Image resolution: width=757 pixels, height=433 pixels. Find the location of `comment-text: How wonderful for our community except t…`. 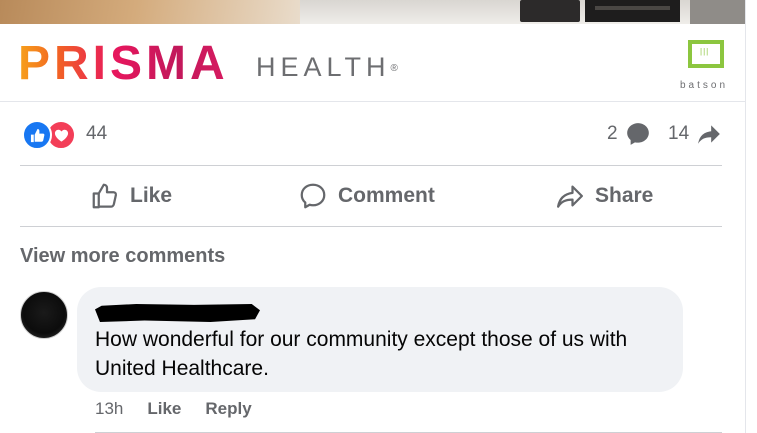

comment-text: How wonderful for our community except t… is located at coordinates (361, 354).